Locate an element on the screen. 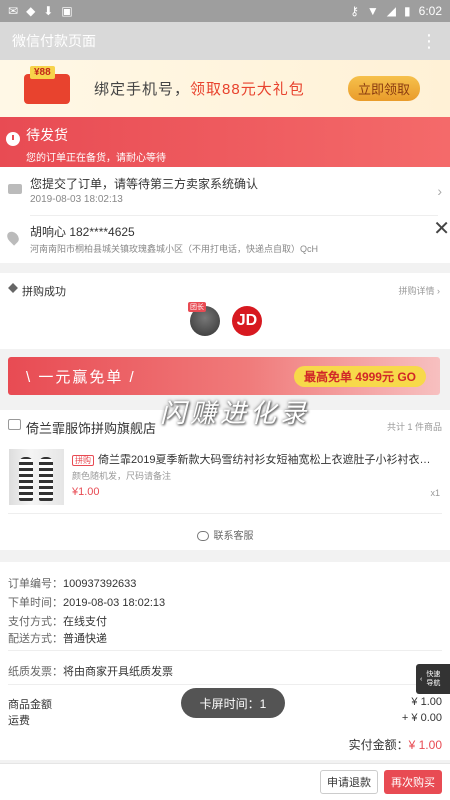  contact-service-button: 联系客服 is located at coordinates (225, 534).